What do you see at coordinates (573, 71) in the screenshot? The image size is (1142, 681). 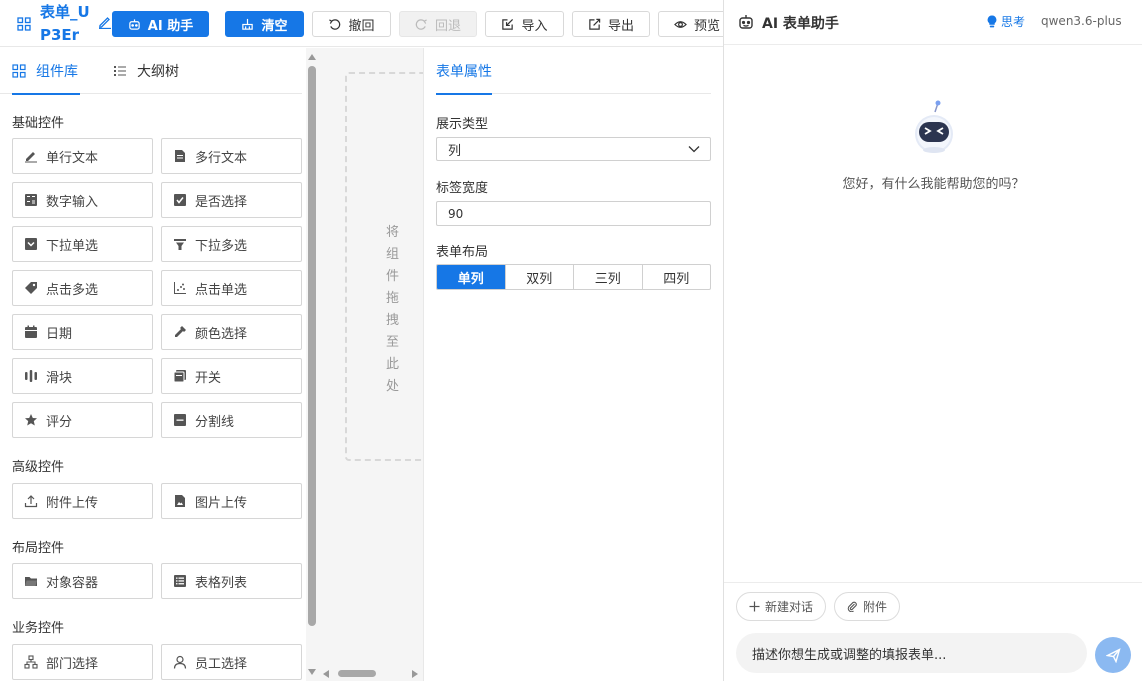 I see `properties-tabbar: 表单属性` at bounding box center [573, 71].